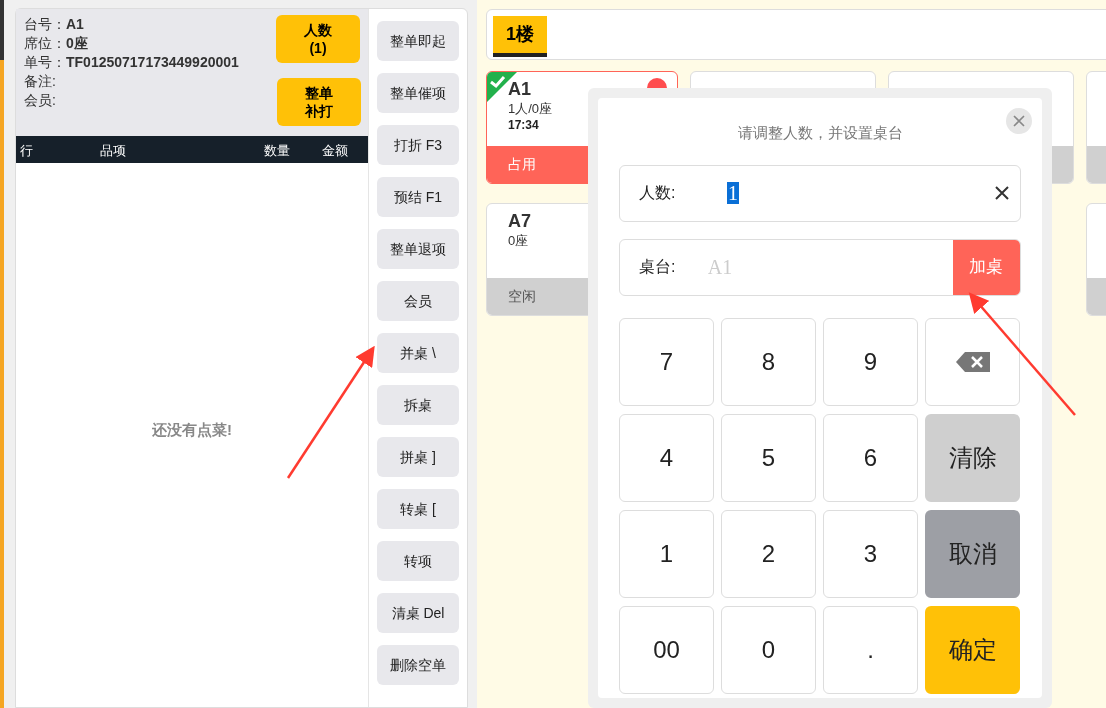 This screenshot has width=1106, height=708. Describe the element at coordinates (768, 649) in the screenshot. I see `key-button: 0` at that location.